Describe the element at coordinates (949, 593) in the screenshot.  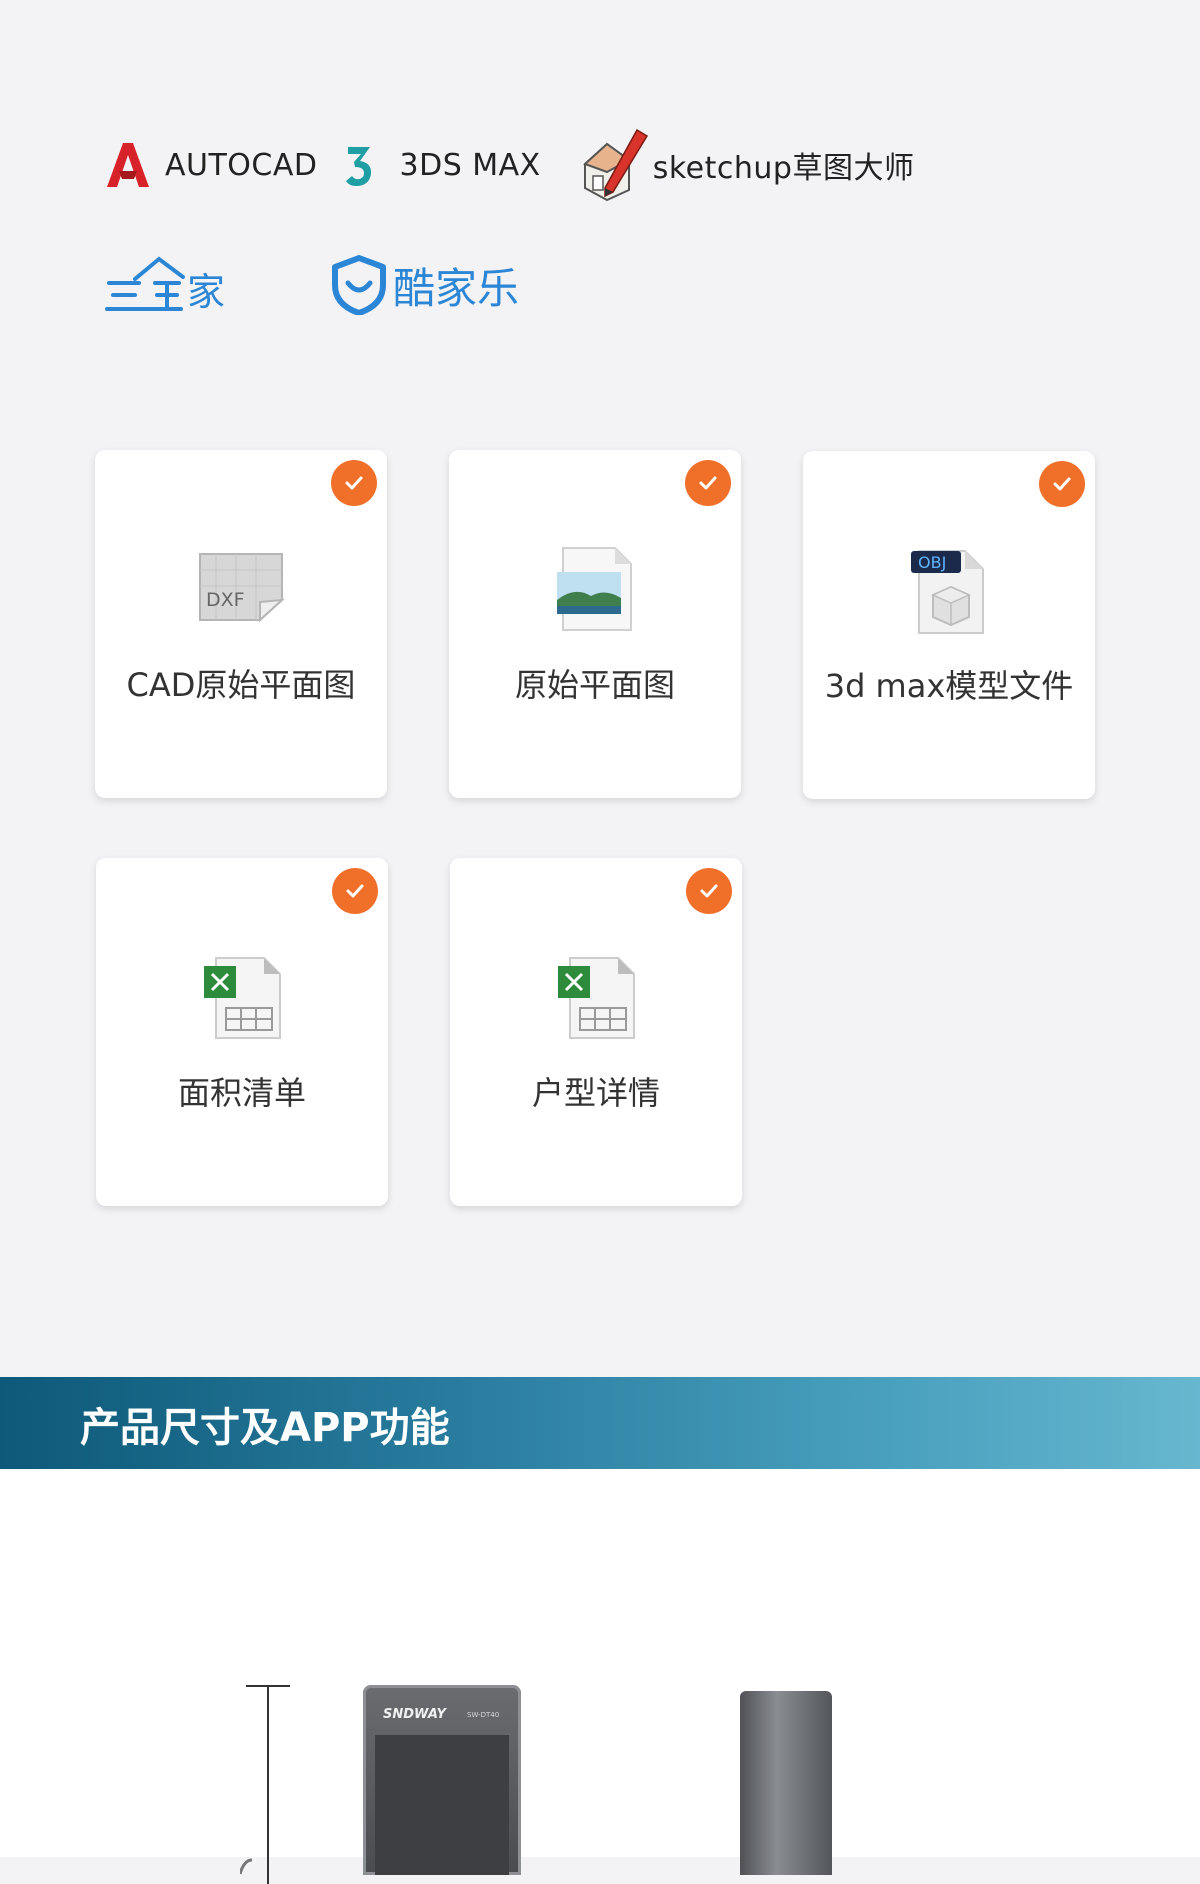
I see `obj-file-icon: OBJ` at that location.